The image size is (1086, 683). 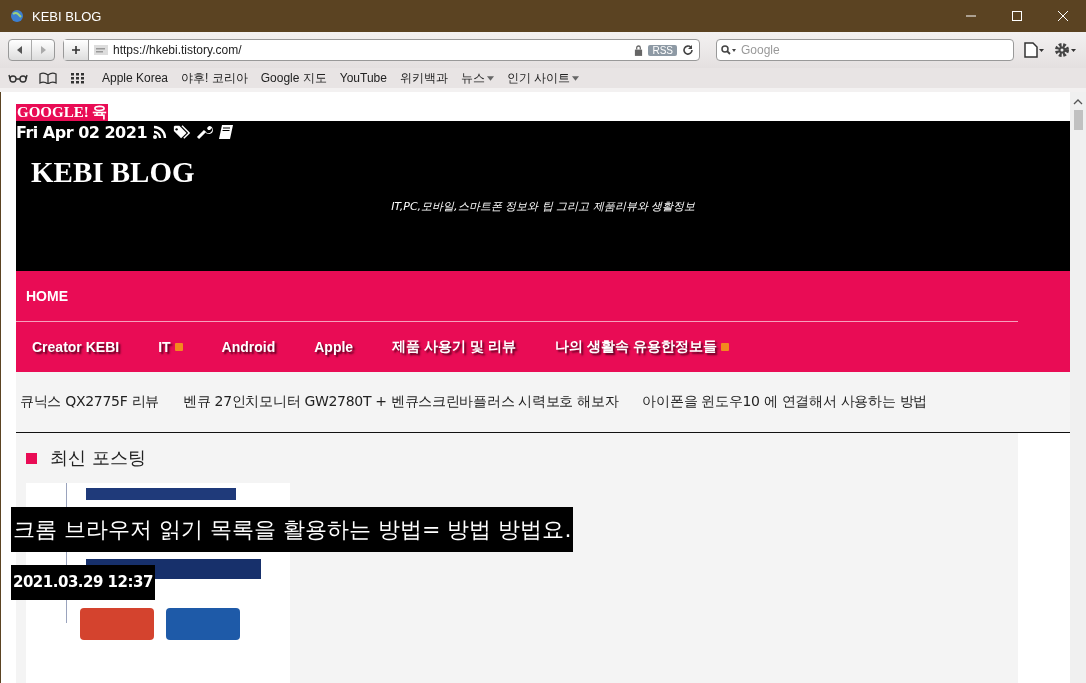 I want to click on window-title: KEBI BLOG, so click(x=67, y=16).